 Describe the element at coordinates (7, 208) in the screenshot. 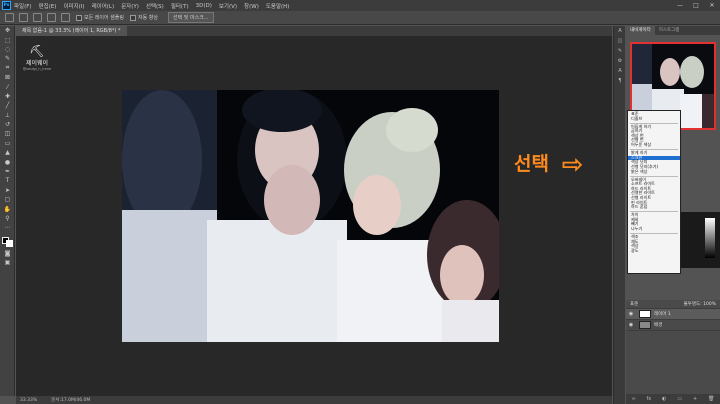

I see `hand-icon: ✋` at that location.